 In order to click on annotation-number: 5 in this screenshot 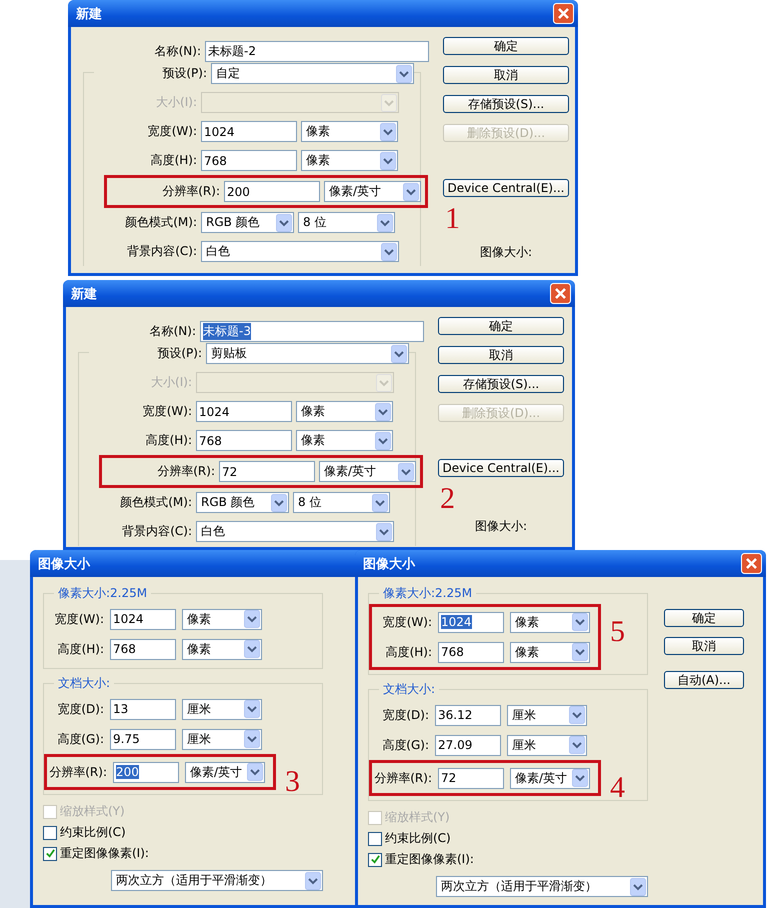, I will do `click(617, 632)`.